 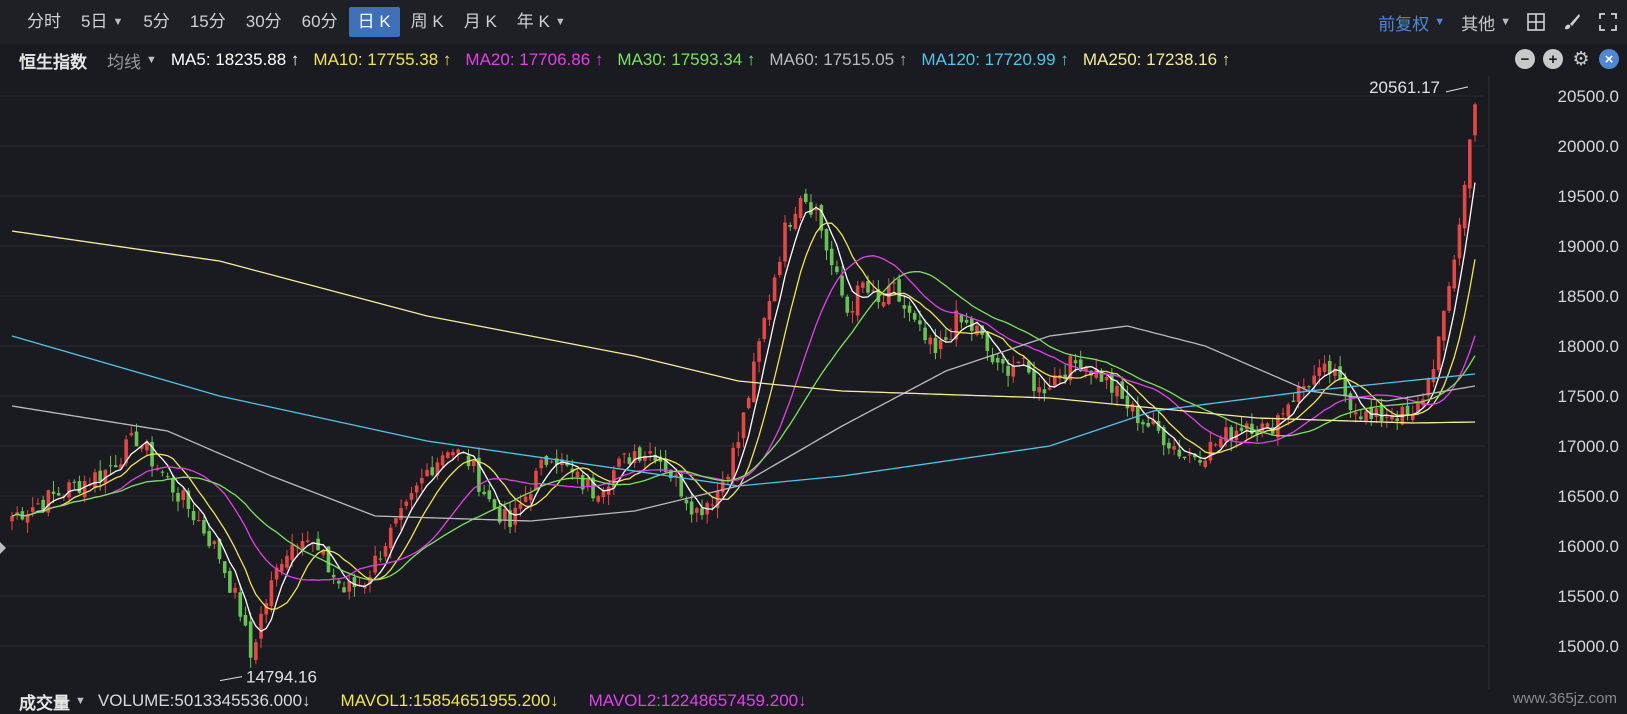 I want to click on close-icon: ×, so click(x=1609, y=59).